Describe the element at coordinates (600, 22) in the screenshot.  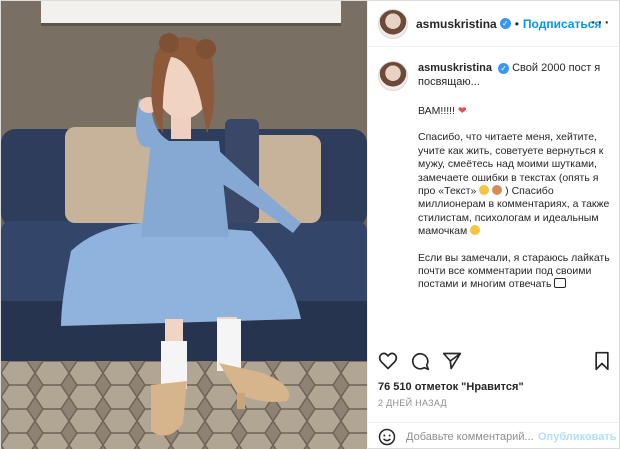
I see `more-options-icon: ···` at that location.